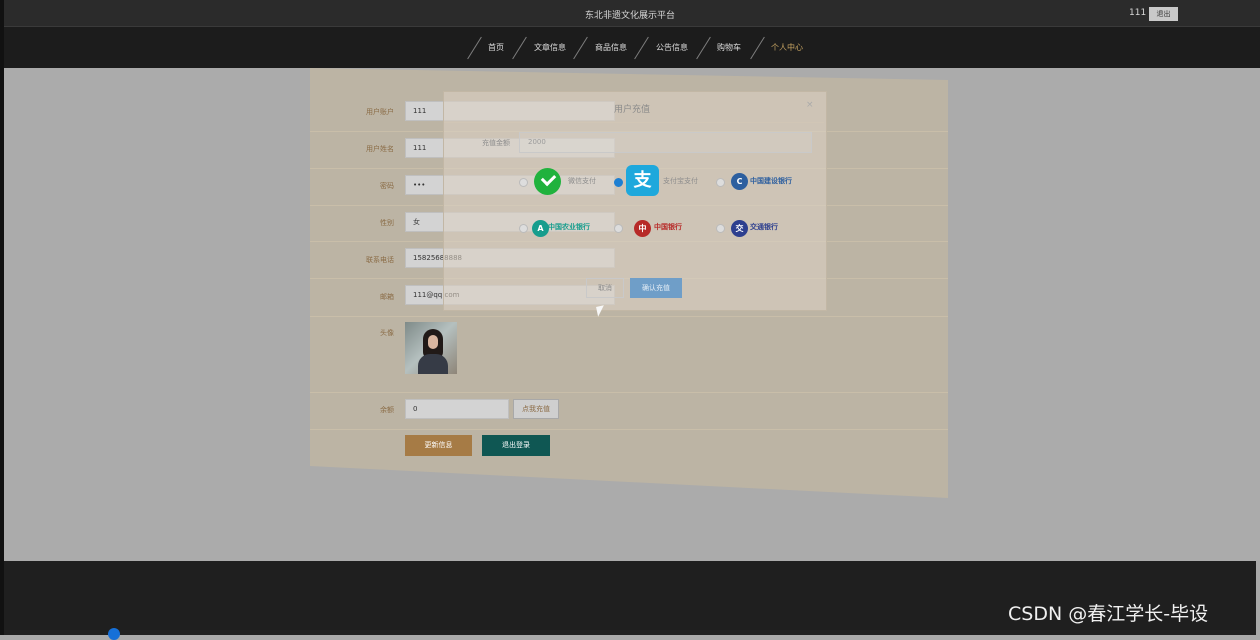  I want to click on balance-label: 余额, so click(387, 410).